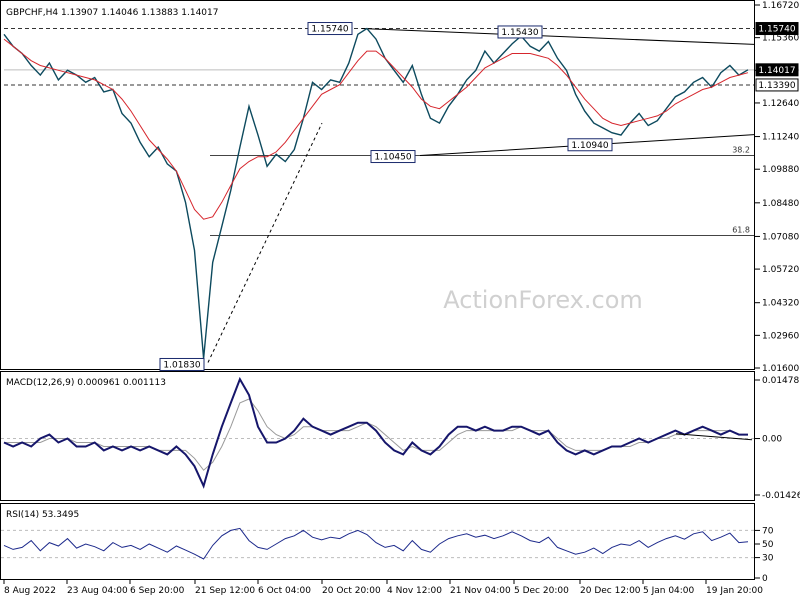 This screenshot has height=604, width=800. What do you see at coordinates (377, 541) in the screenshot?
I see `rsi-panel-frame` at bounding box center [377, 541].